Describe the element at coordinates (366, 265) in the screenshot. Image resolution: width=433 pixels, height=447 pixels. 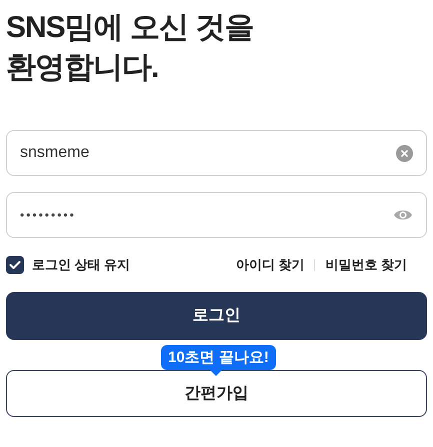
I see `find-password-link: 비밀번호 찾기` at that location.